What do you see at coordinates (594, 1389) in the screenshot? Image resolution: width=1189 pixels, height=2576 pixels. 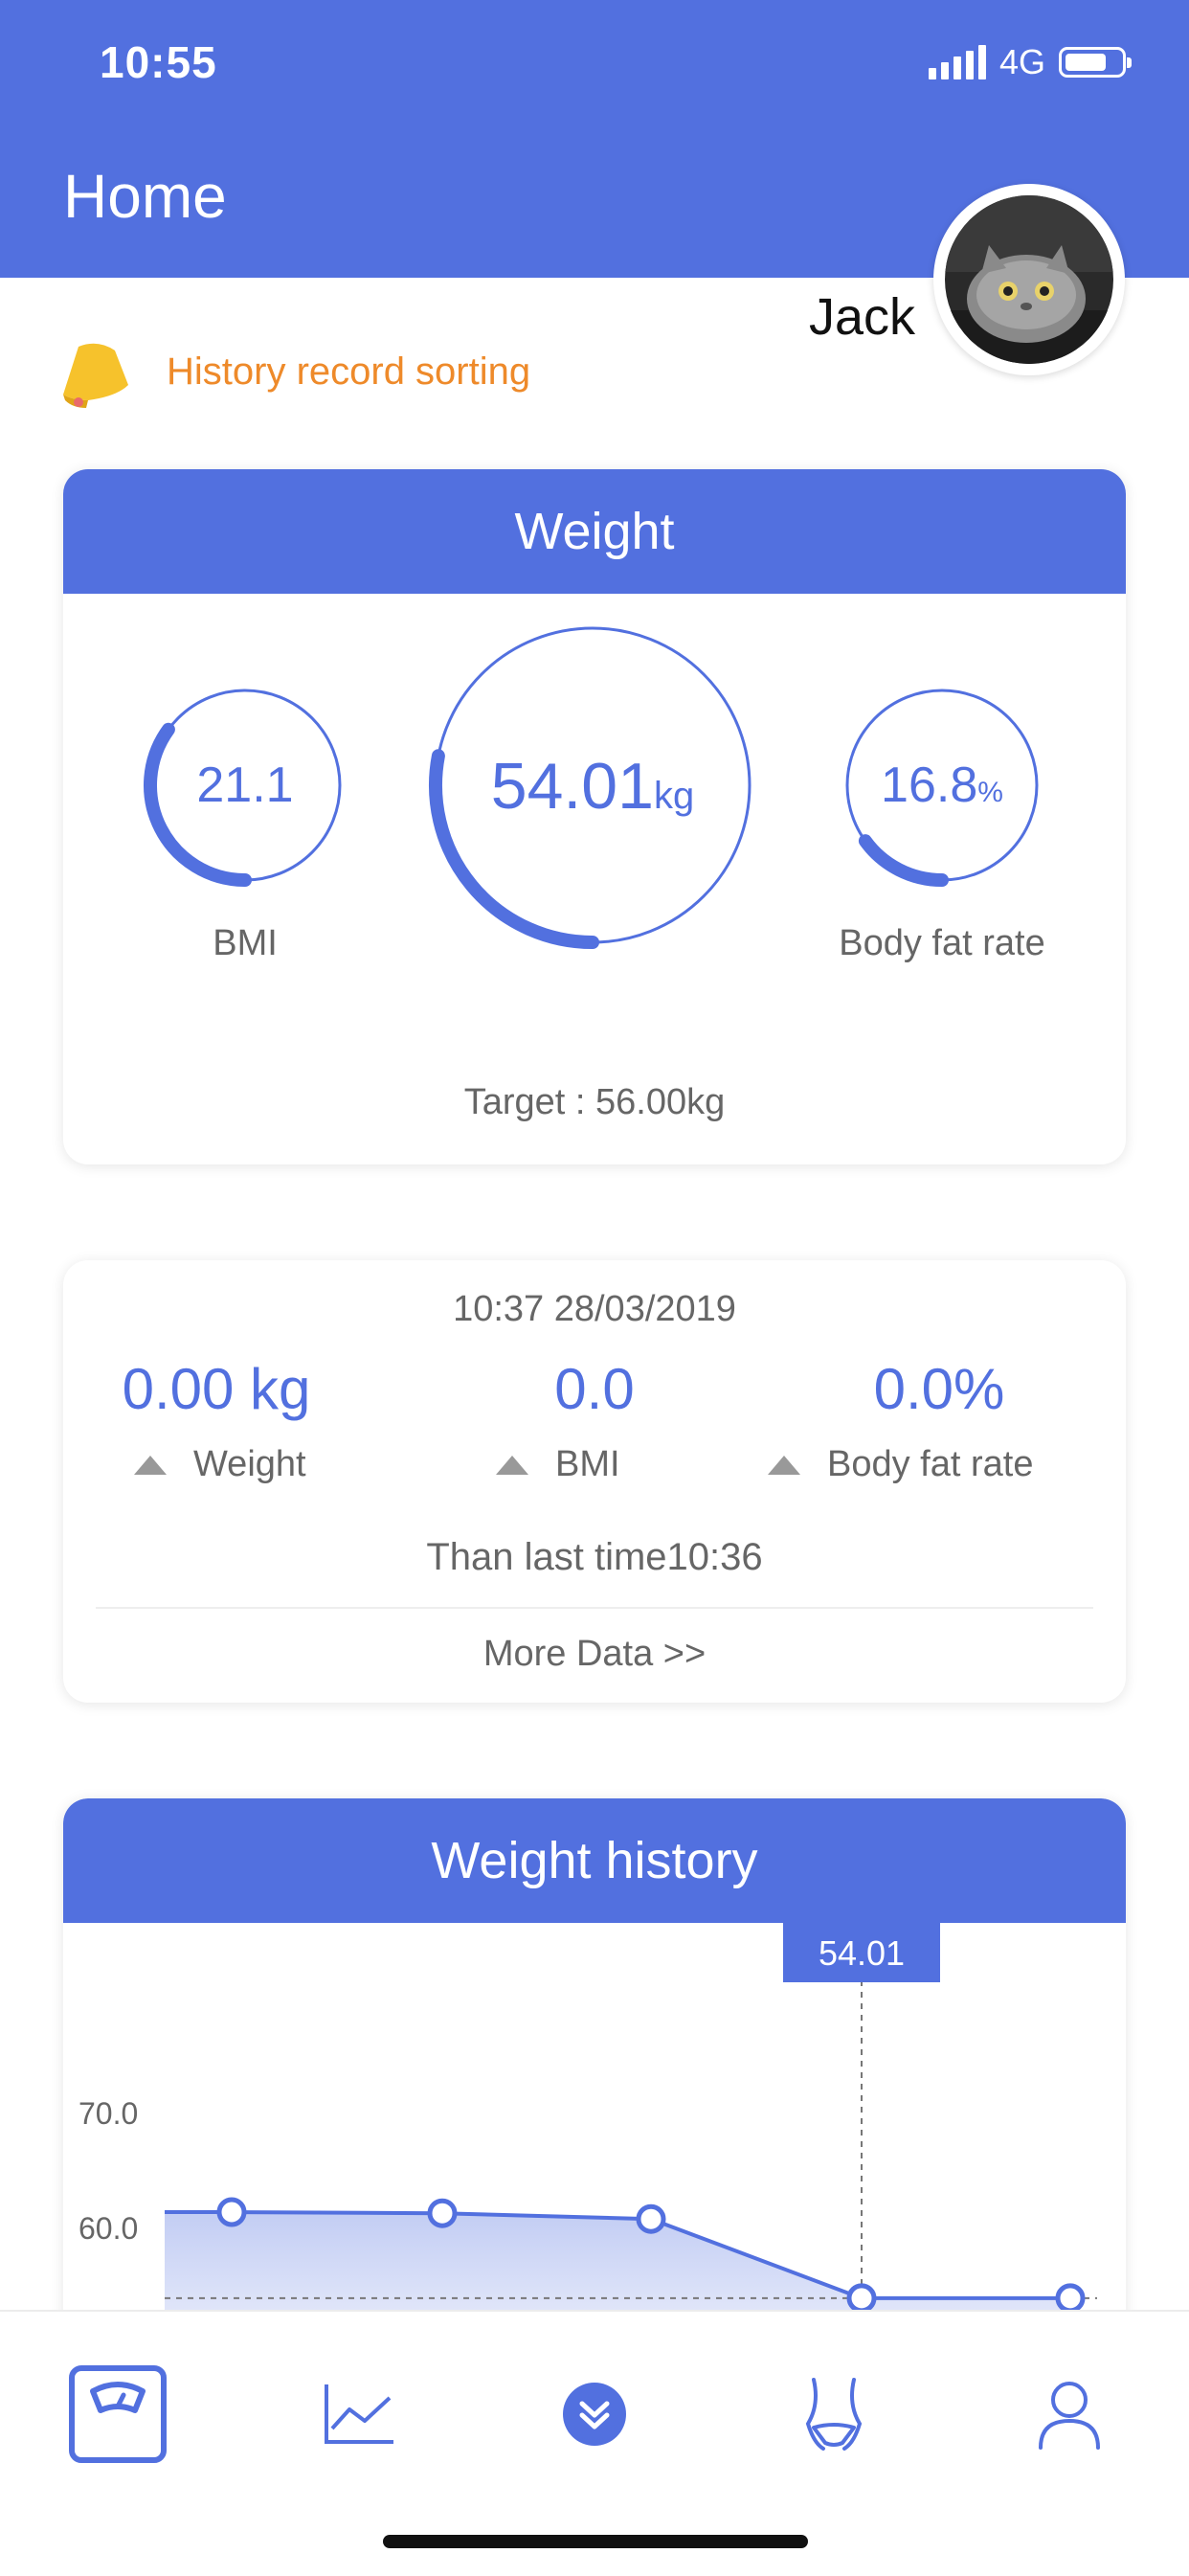 I see `bmi-change-value: 0.0` at bounding box center [594, 1389].